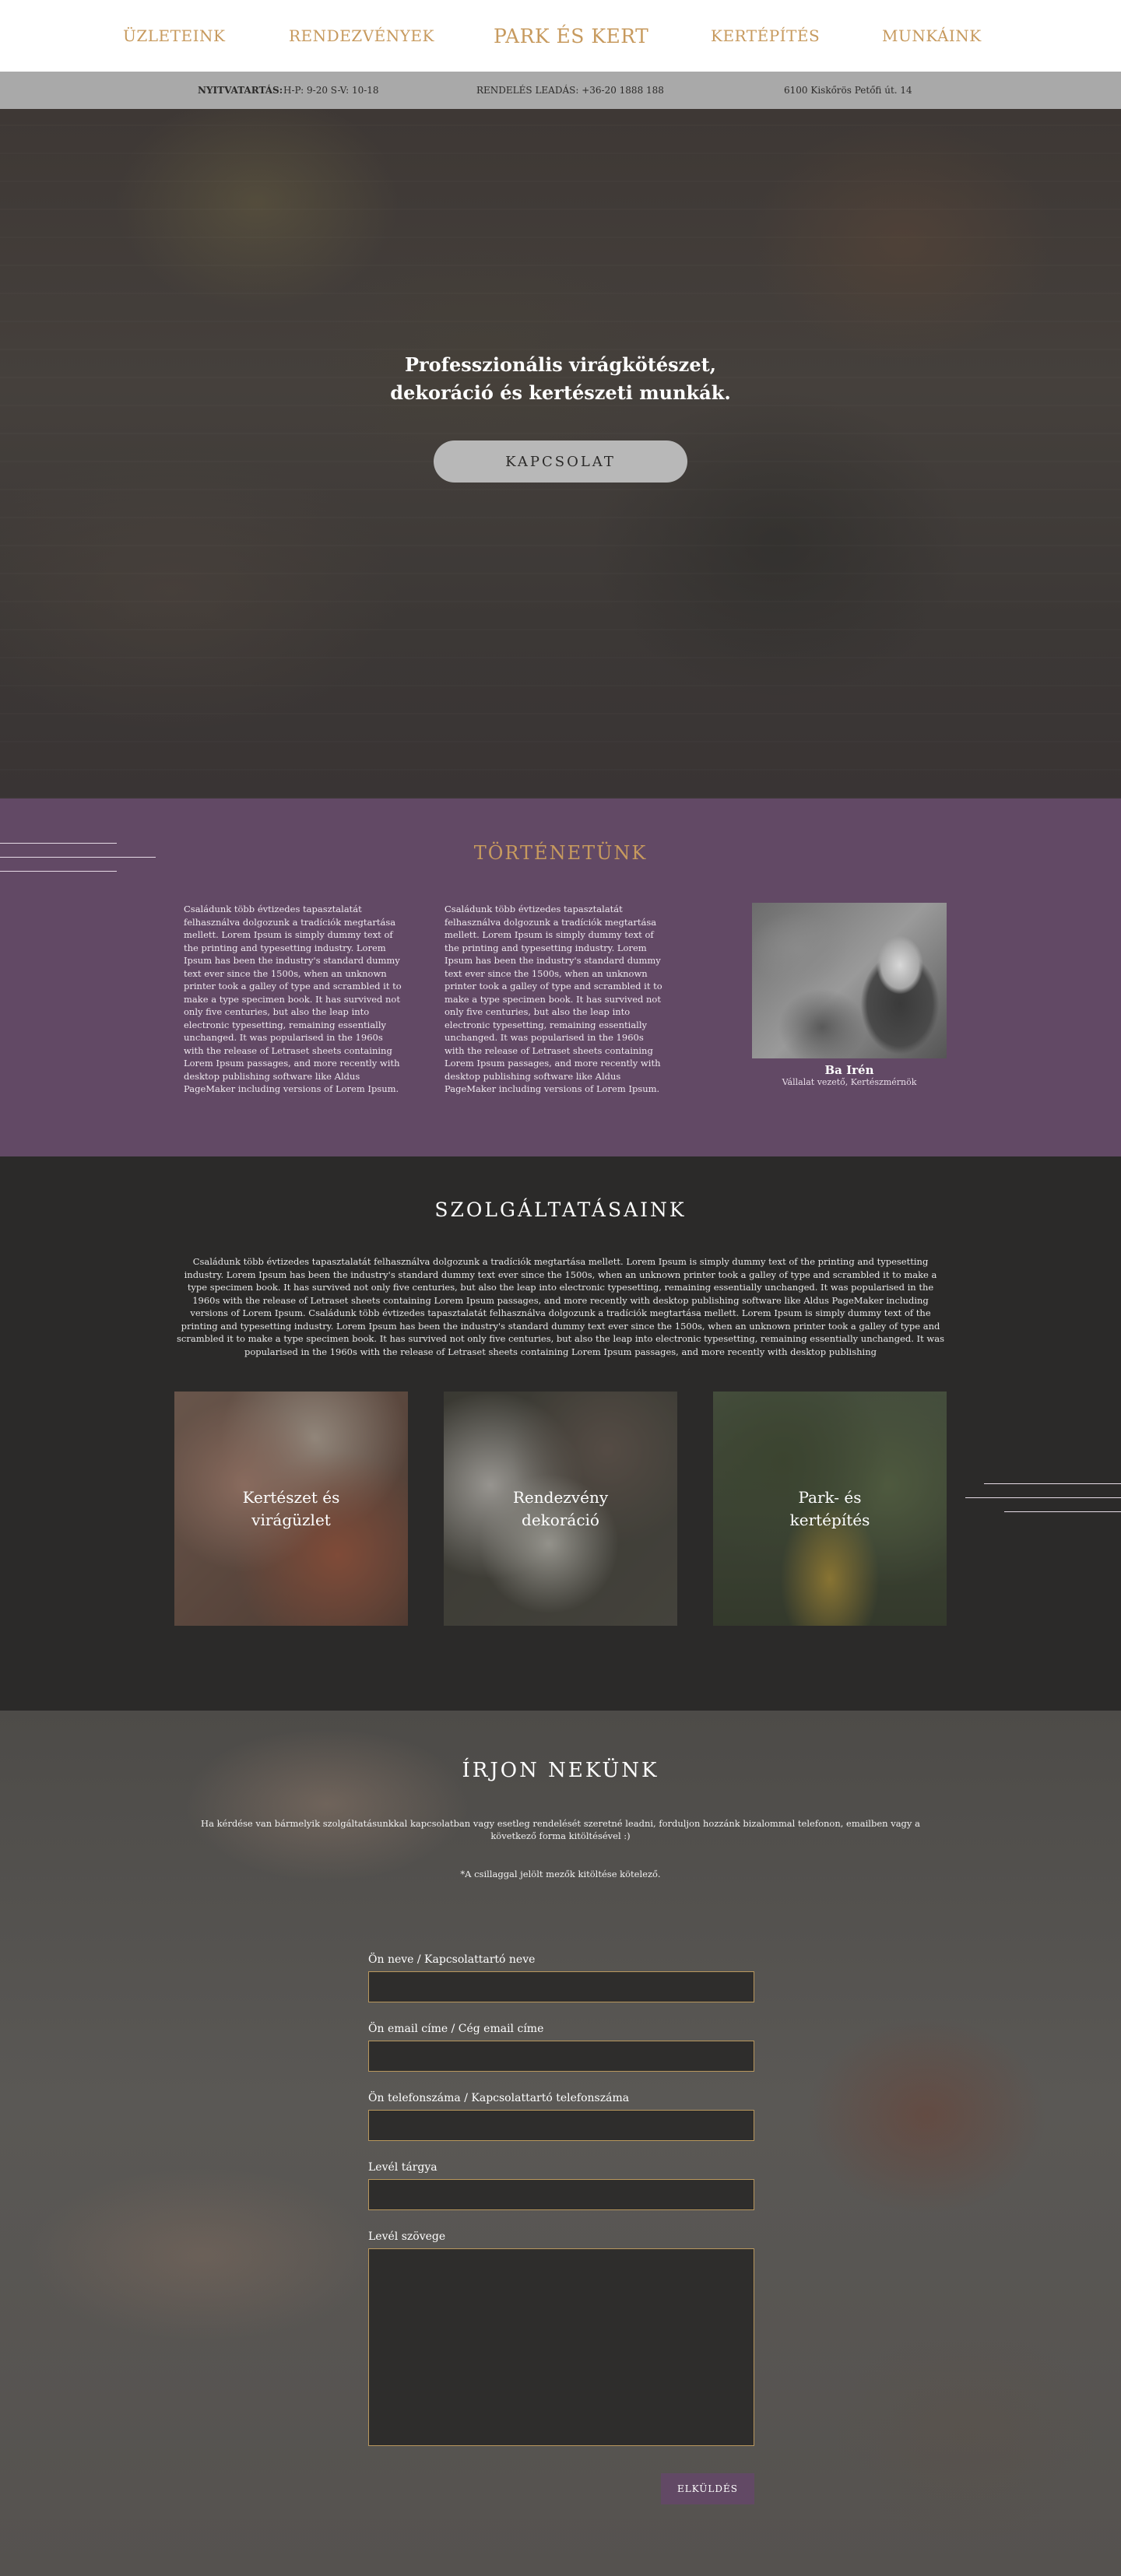  I want to click on person-name: Ba Irén, so click(849, 1070).